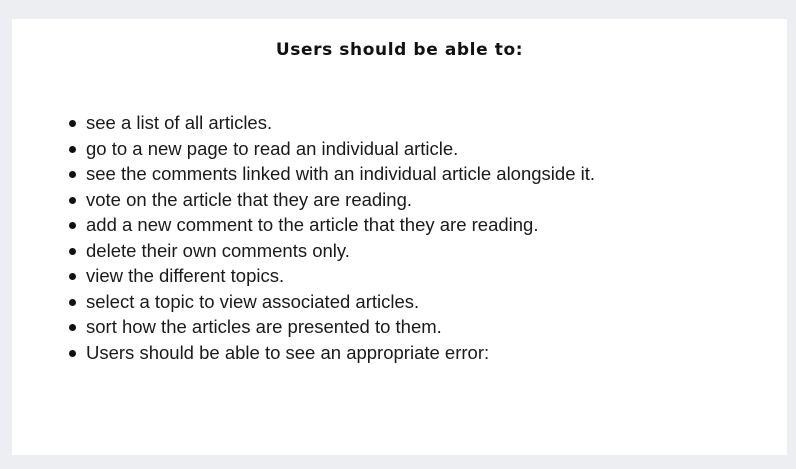 Image resolution: width=796 pixels, height=469 pixels. What do you see at coordinates (218, 250) in the screenshot?
I see `list-item-text: delete their own comments only.` at bounding box center [218, 250].